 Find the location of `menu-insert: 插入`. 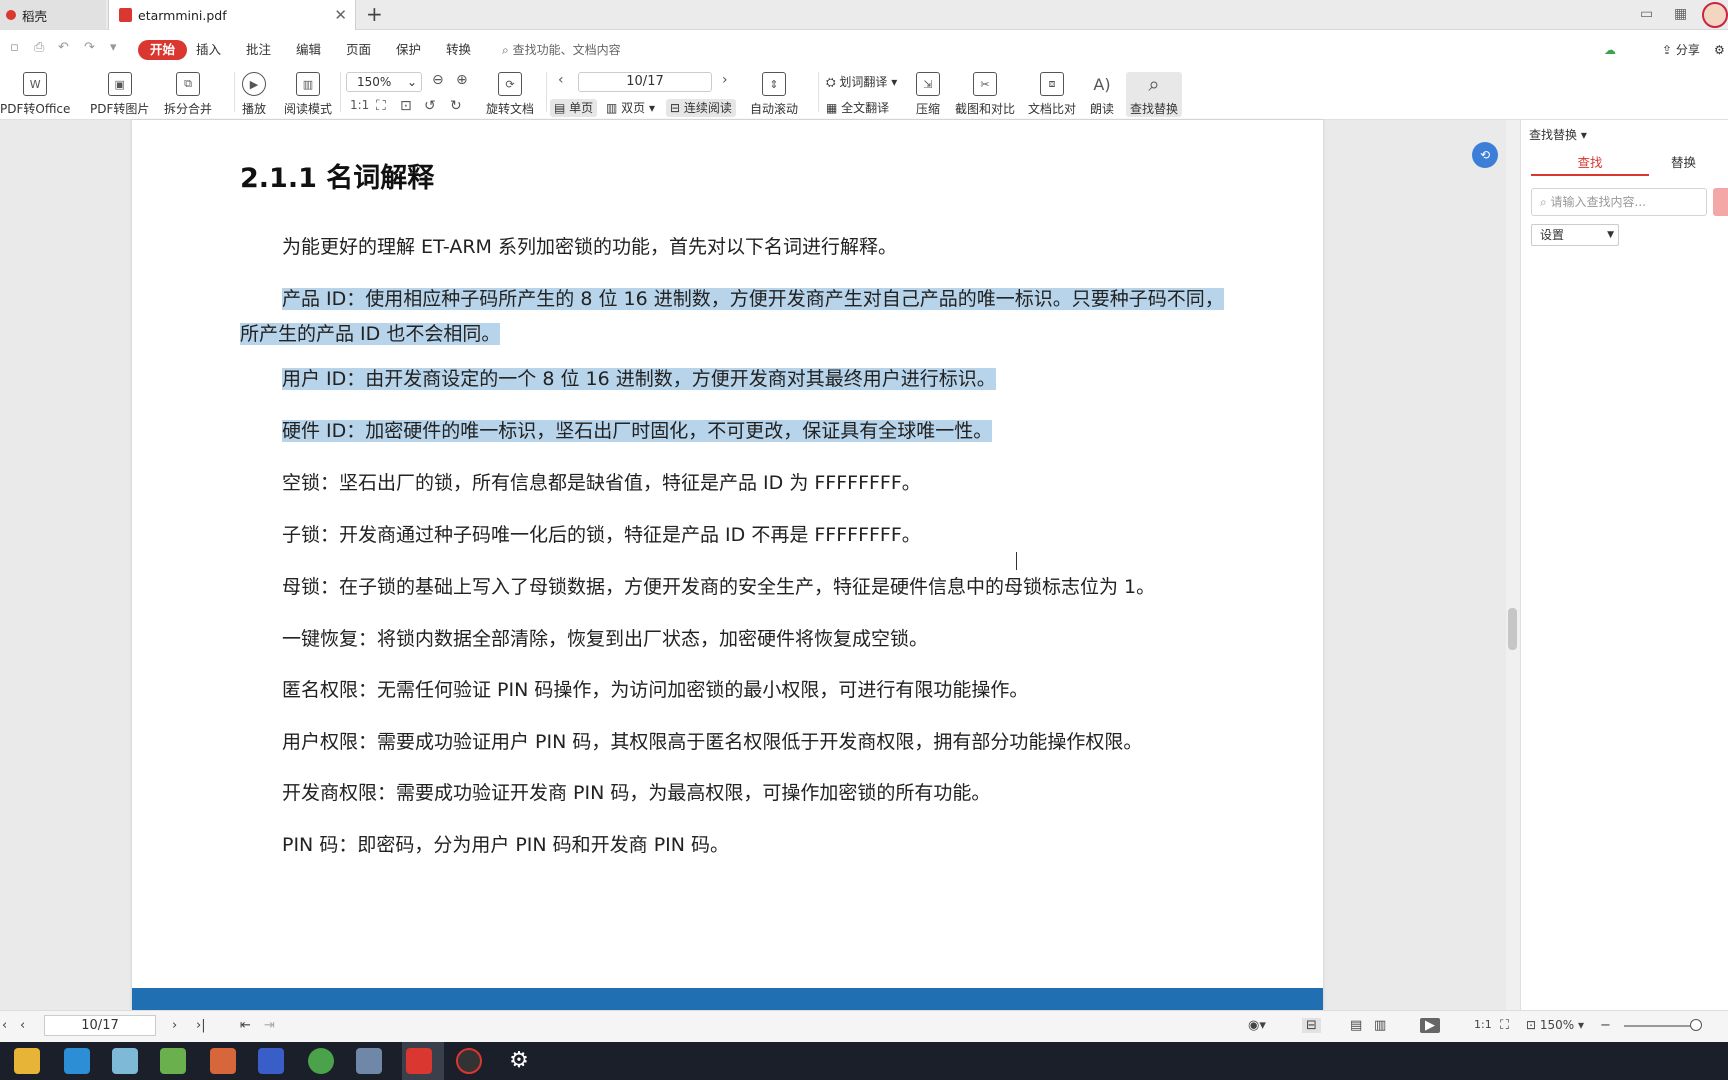

menu-insert: 插入 is located at coordinates (208, 50).